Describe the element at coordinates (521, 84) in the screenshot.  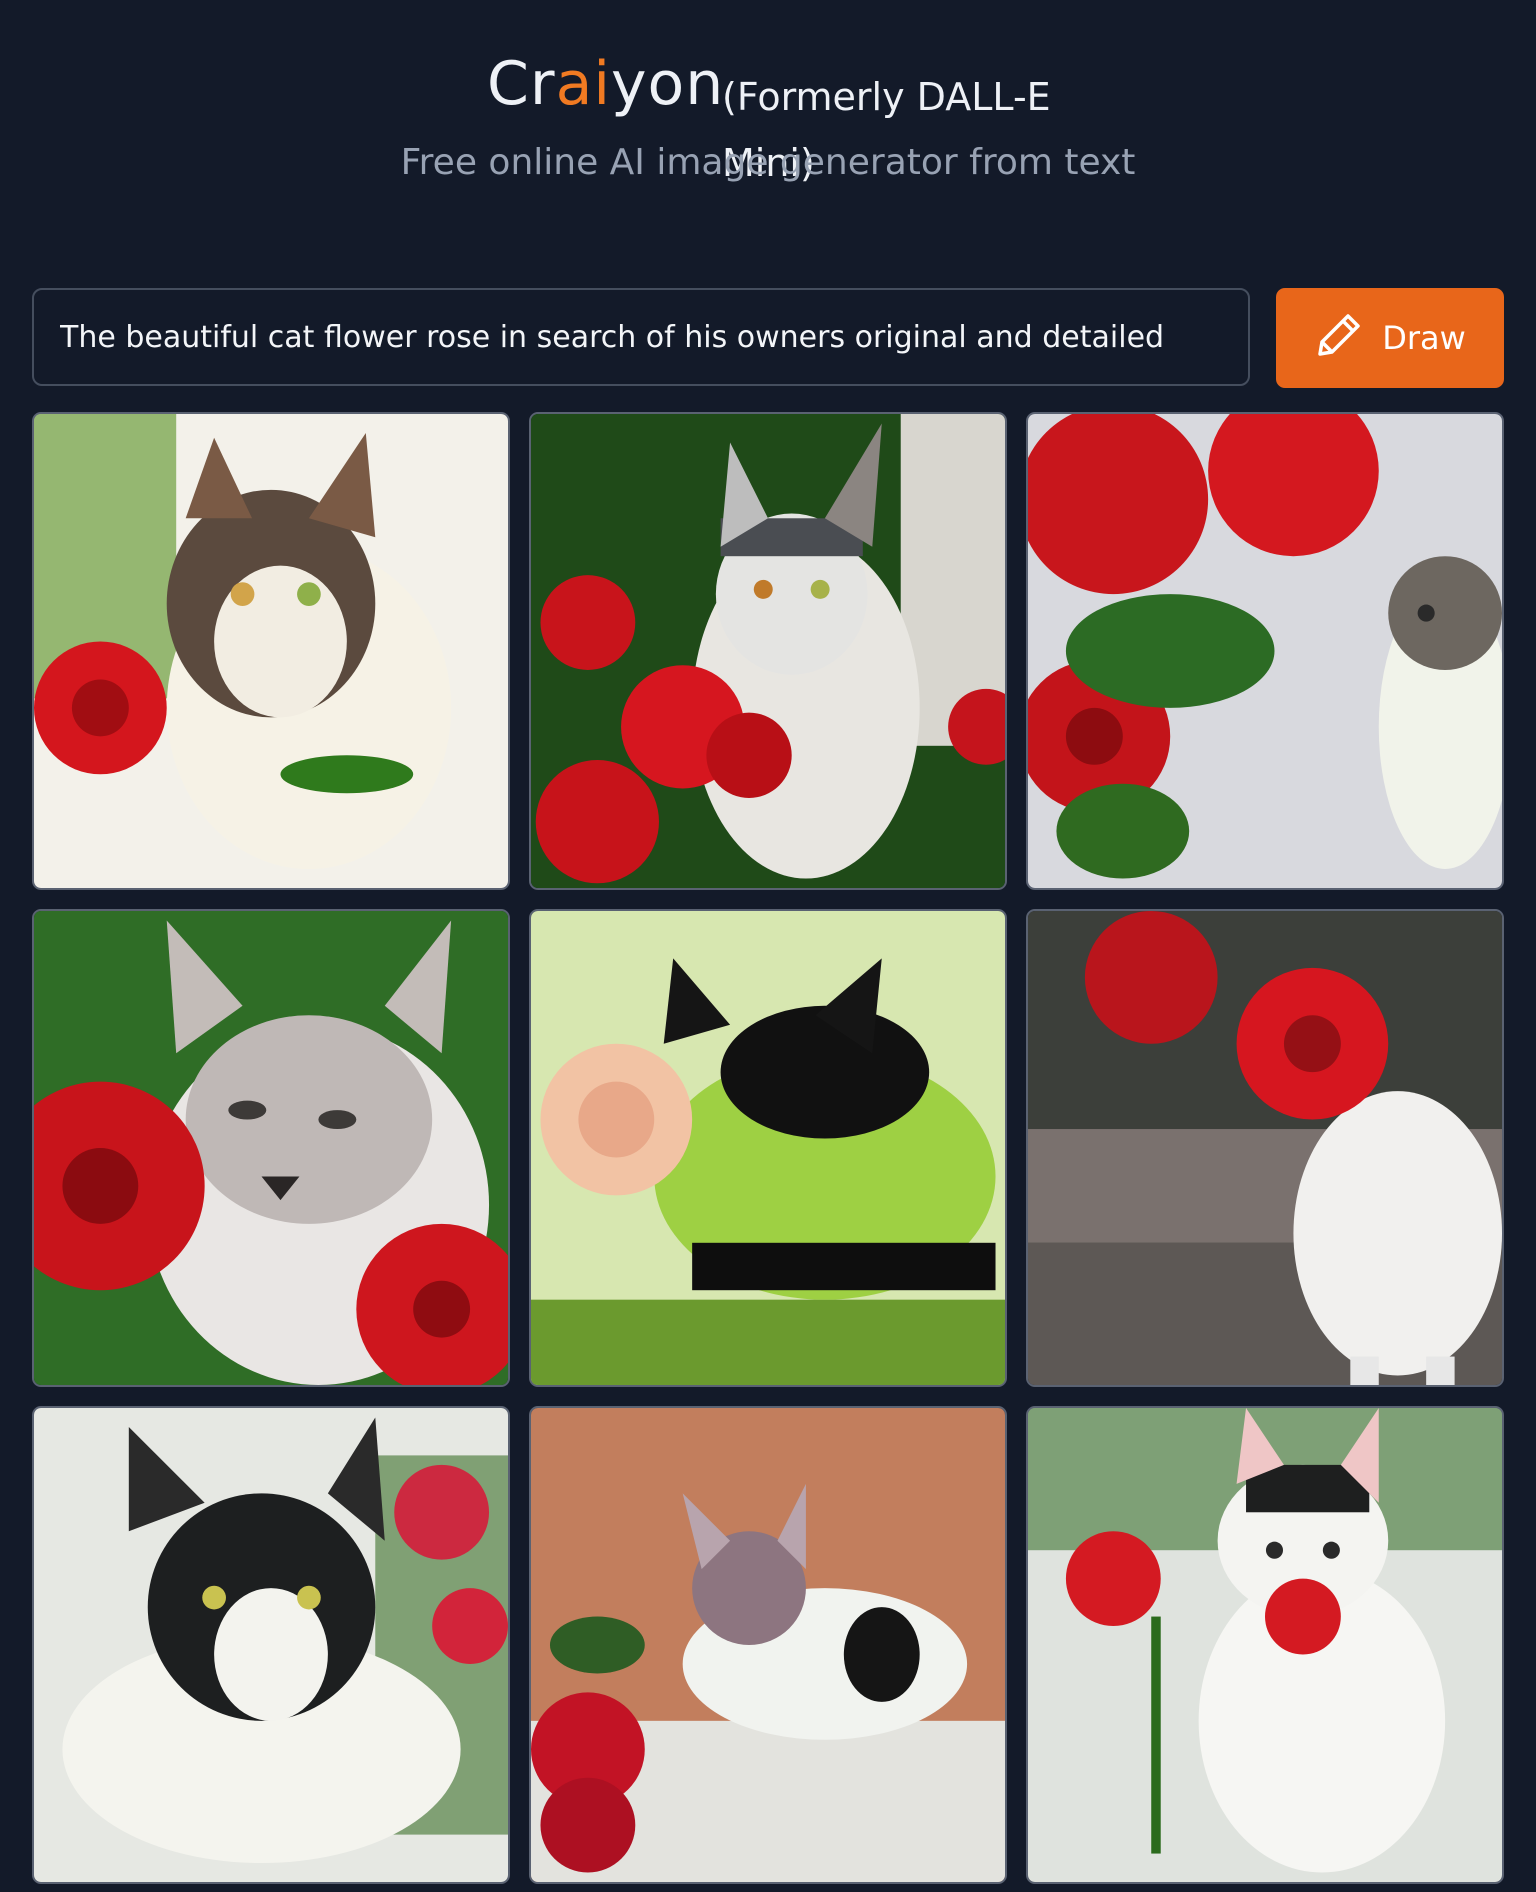
I see `brand-prefix: Cr` at that location.